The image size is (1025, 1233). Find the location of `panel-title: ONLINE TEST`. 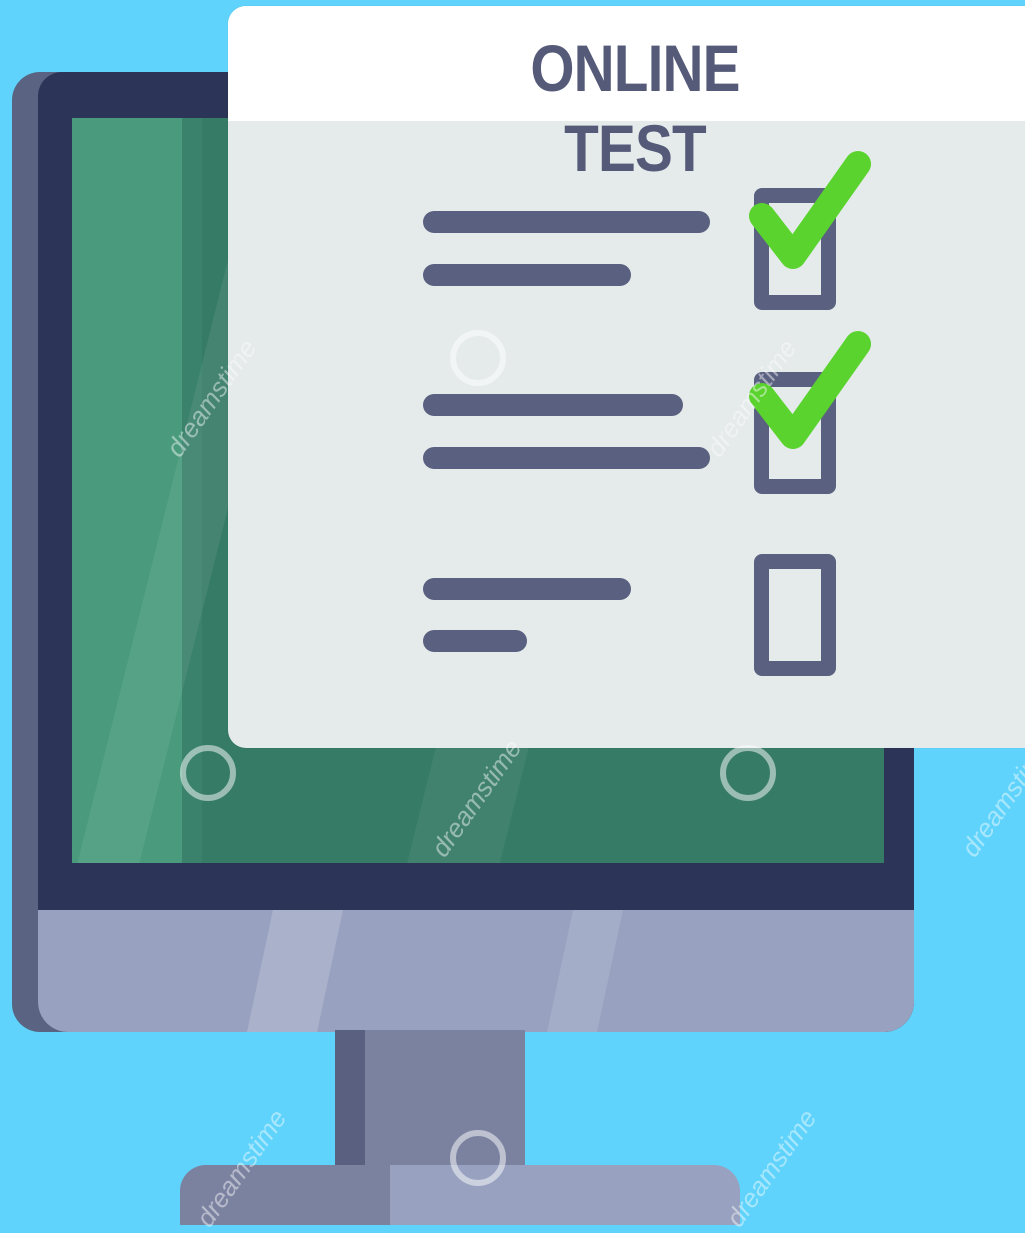

panel-title: ONLINE TEST is located at coordinates (635, 108).